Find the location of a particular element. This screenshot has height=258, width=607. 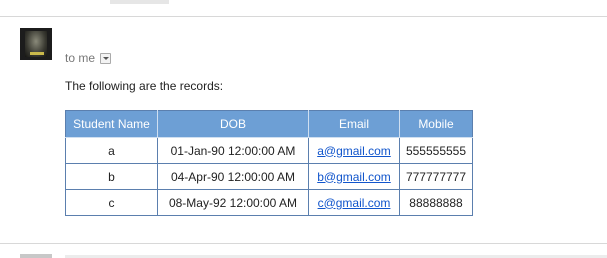

cell-email: a@gmail.com is located at coordinates (354, 150).